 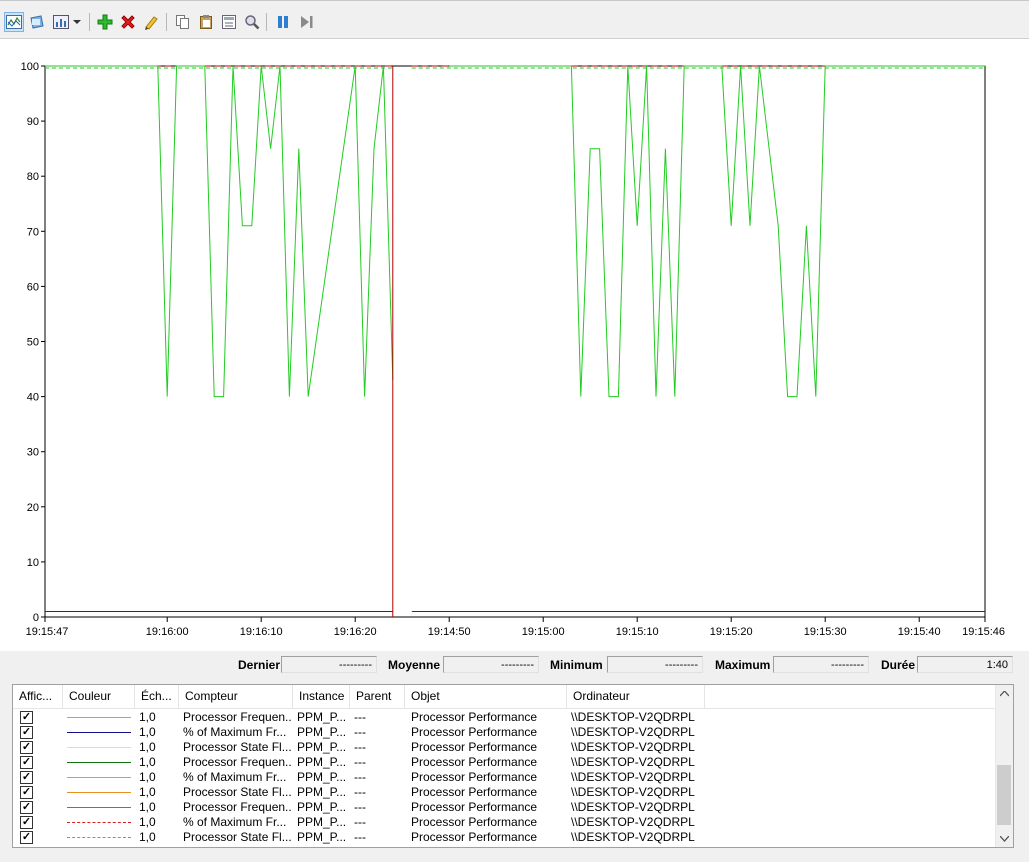 What do you see at coordinates (183, 22) in the screenshot?
I see `copy-properties-icon` at bounding box center [183, 22].